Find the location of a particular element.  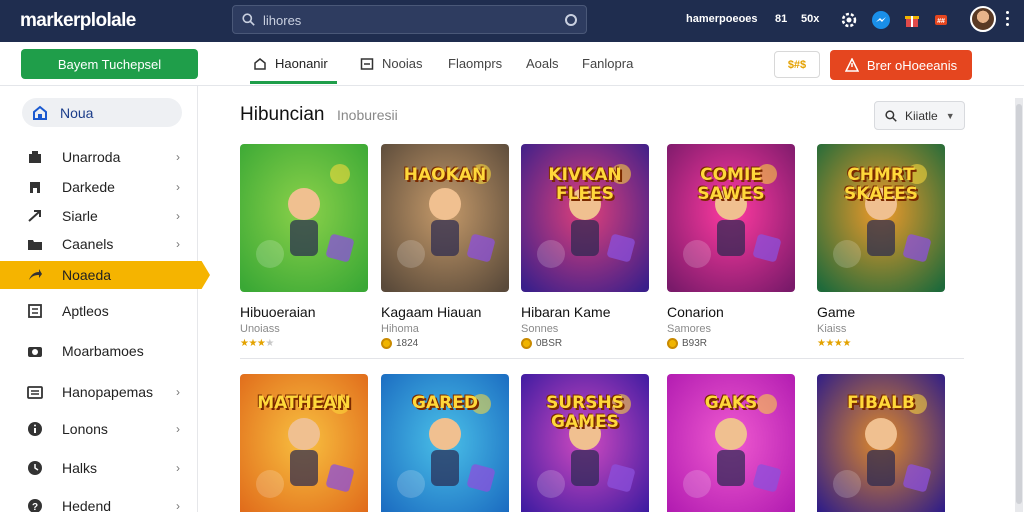

game-thumbnail: MATHEAN is located at coordinates (304, 443).